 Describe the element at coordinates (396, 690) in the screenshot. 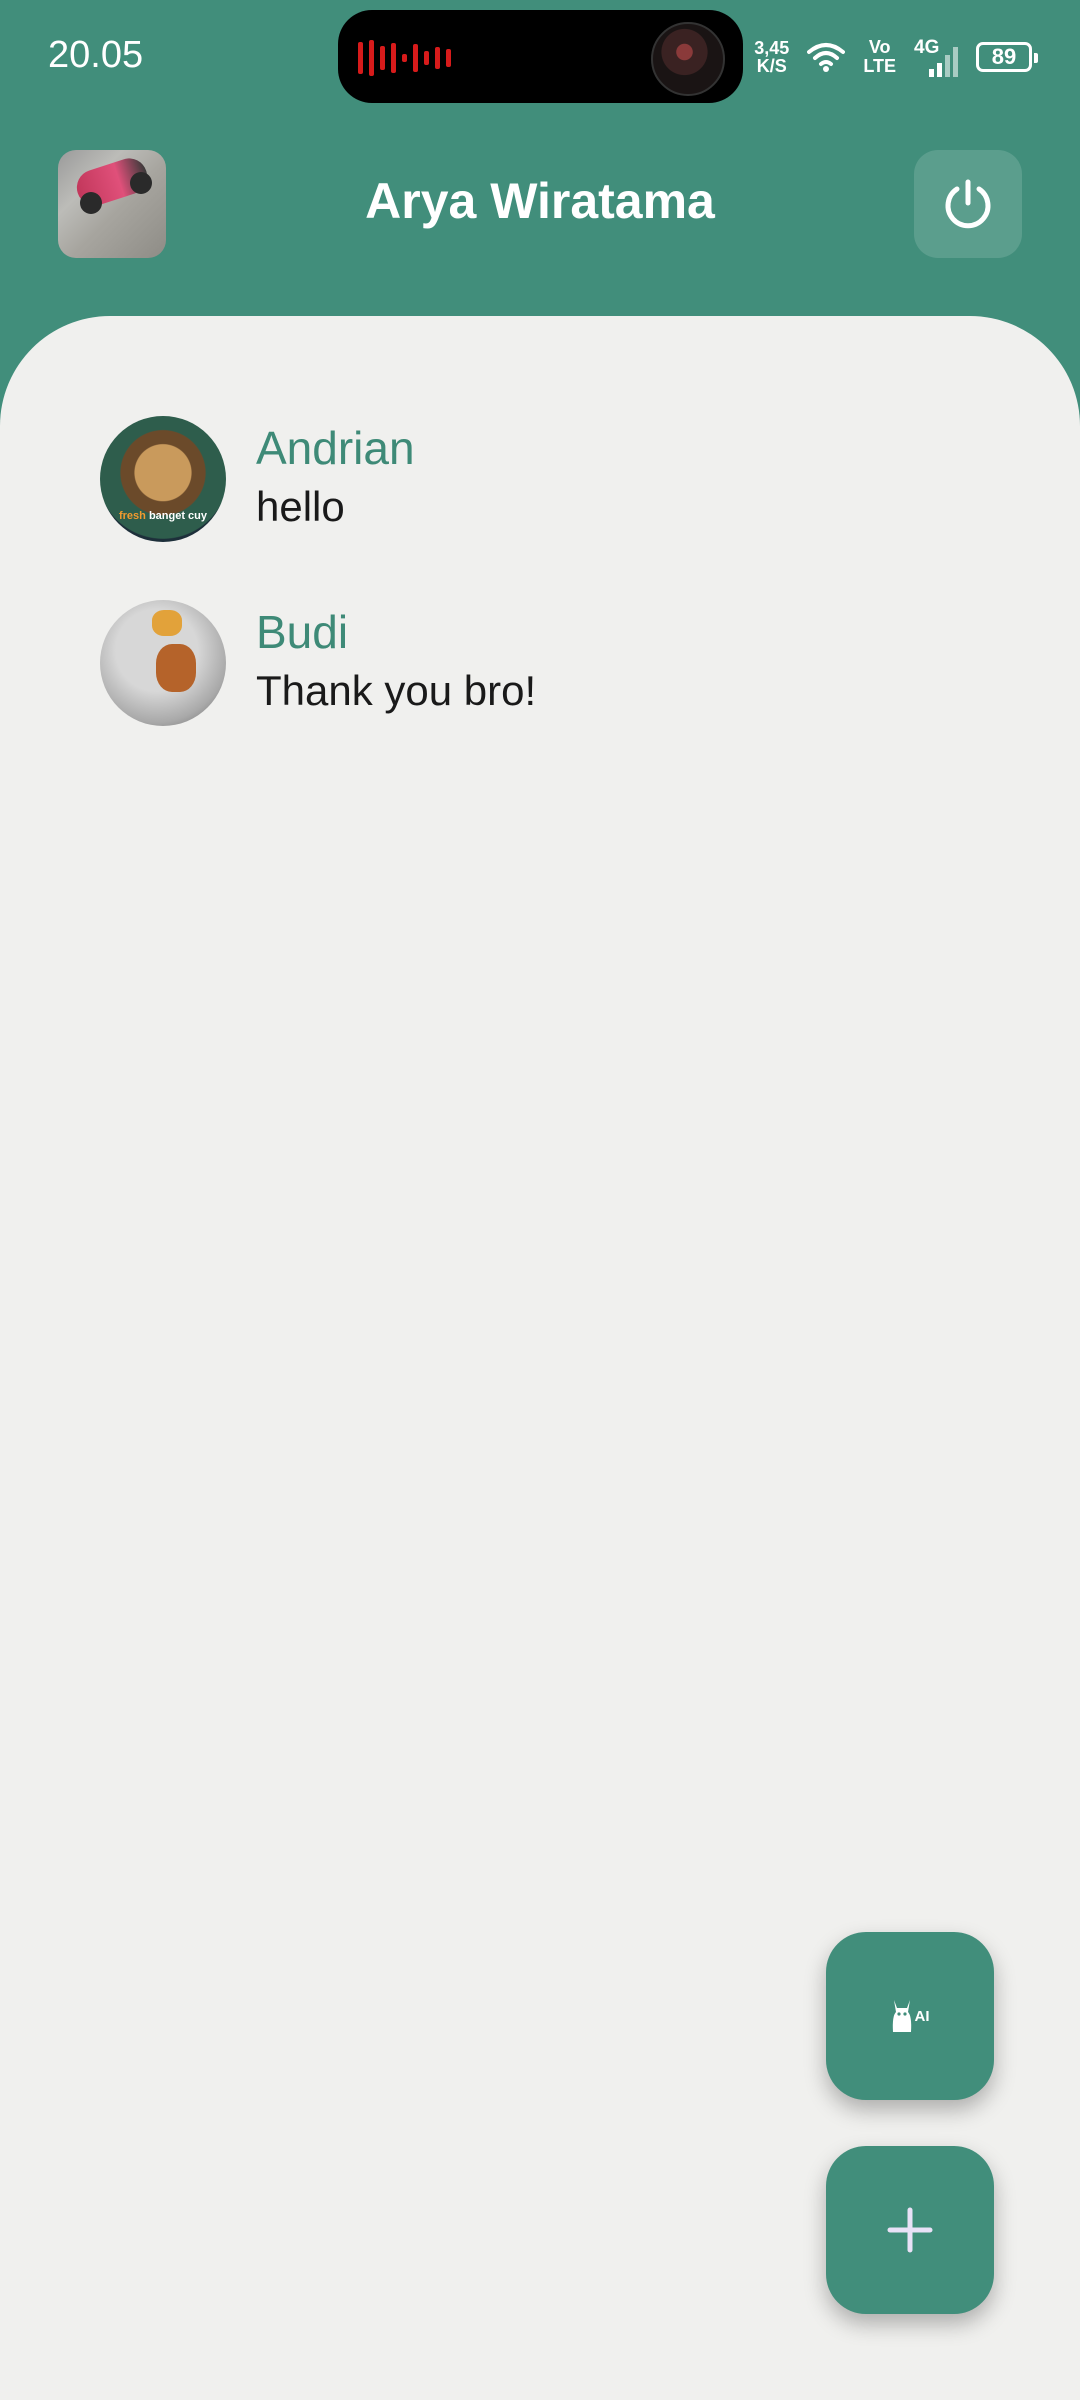

I see `last-message: Thank you bro!` at that location.